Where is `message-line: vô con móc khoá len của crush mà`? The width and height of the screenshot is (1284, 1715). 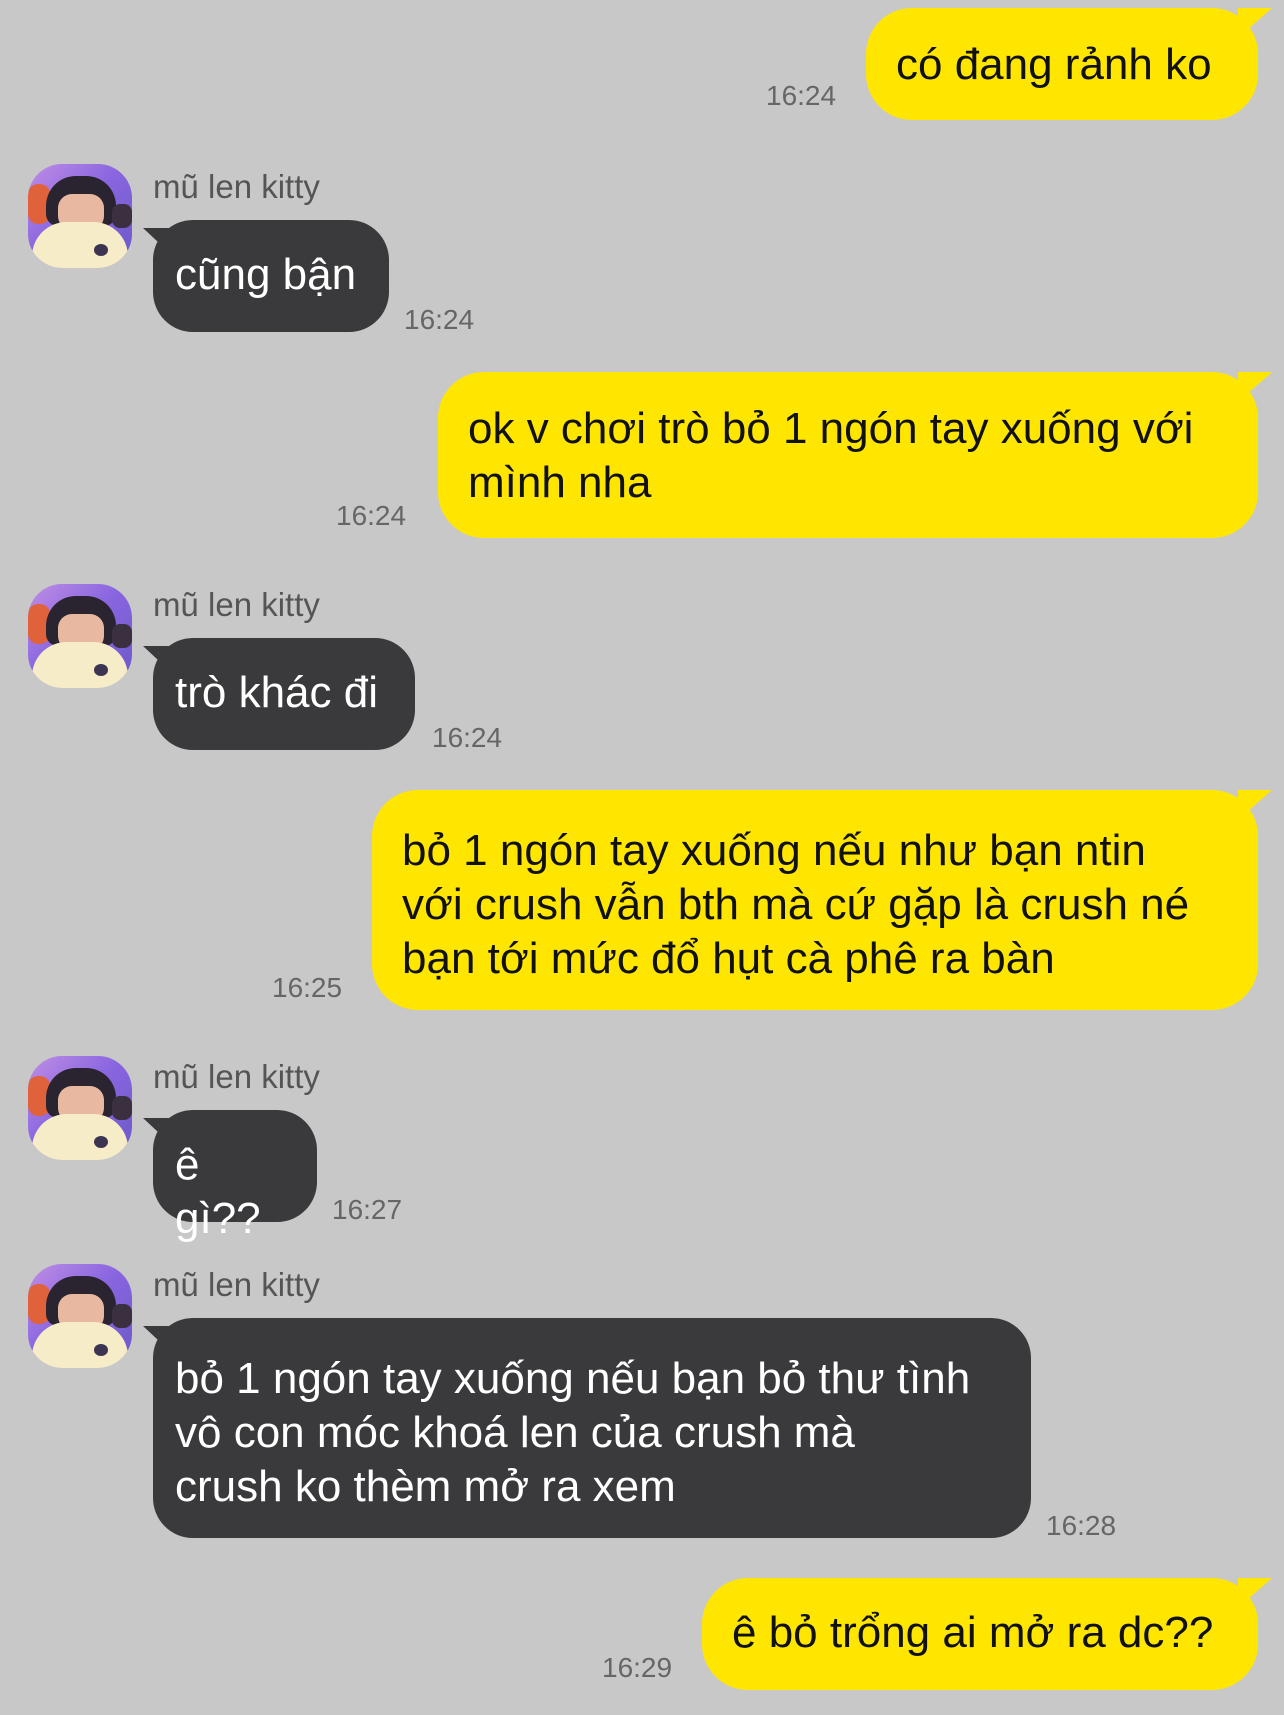 message-line: vô con móc khoá len của crush mà is located at coordinates (515, 1432).